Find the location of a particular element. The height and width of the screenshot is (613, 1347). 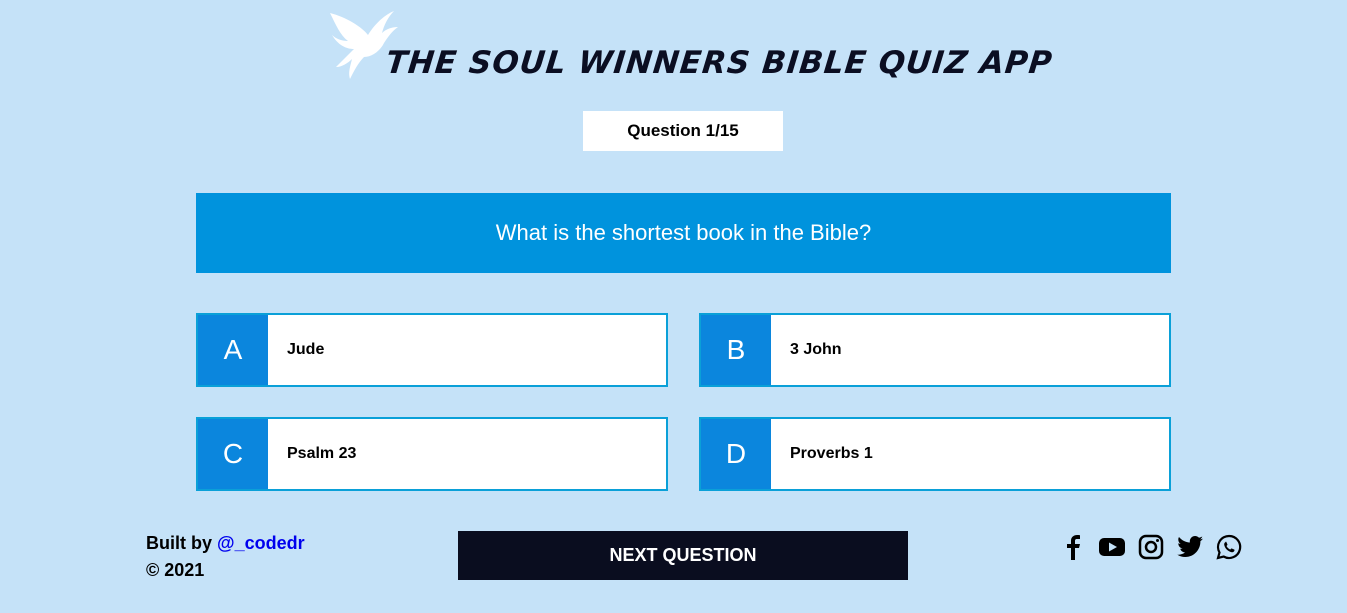

option-d: D Proverbs 1 is located at coordinates (935, 454).